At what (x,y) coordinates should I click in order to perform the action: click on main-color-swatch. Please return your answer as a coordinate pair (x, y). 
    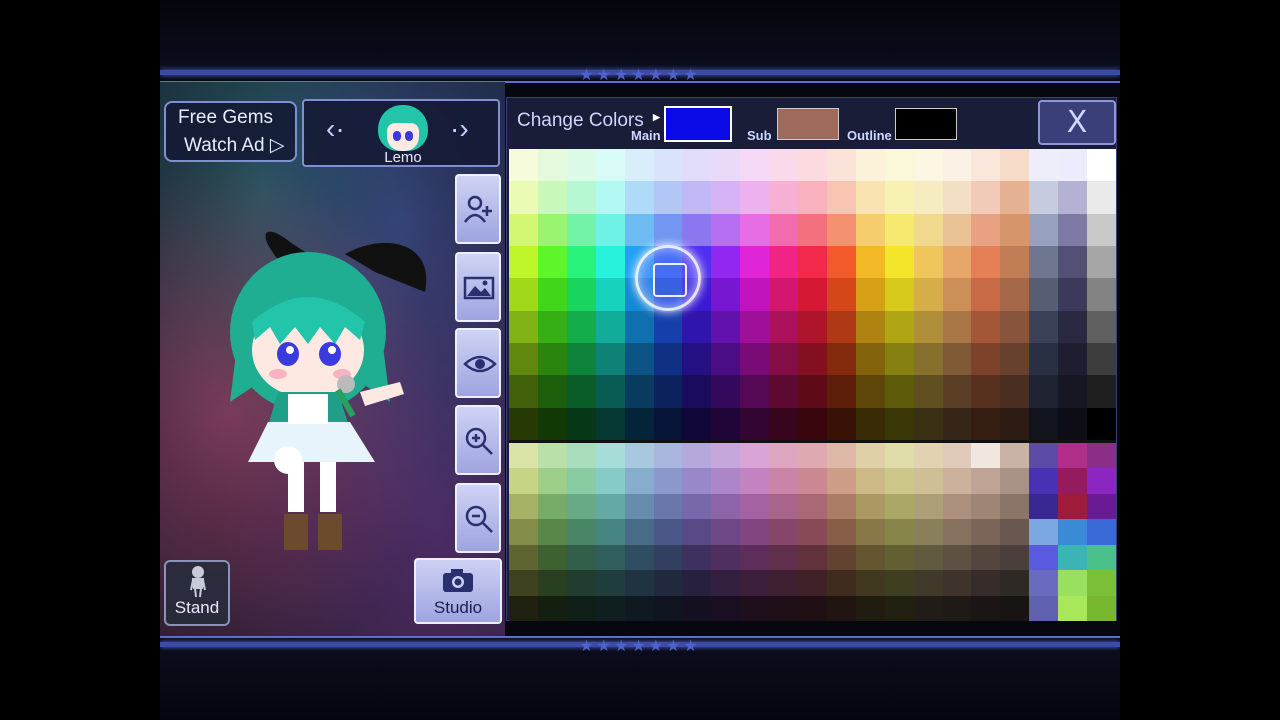
    Looking at the image, I should click on (698, 124).